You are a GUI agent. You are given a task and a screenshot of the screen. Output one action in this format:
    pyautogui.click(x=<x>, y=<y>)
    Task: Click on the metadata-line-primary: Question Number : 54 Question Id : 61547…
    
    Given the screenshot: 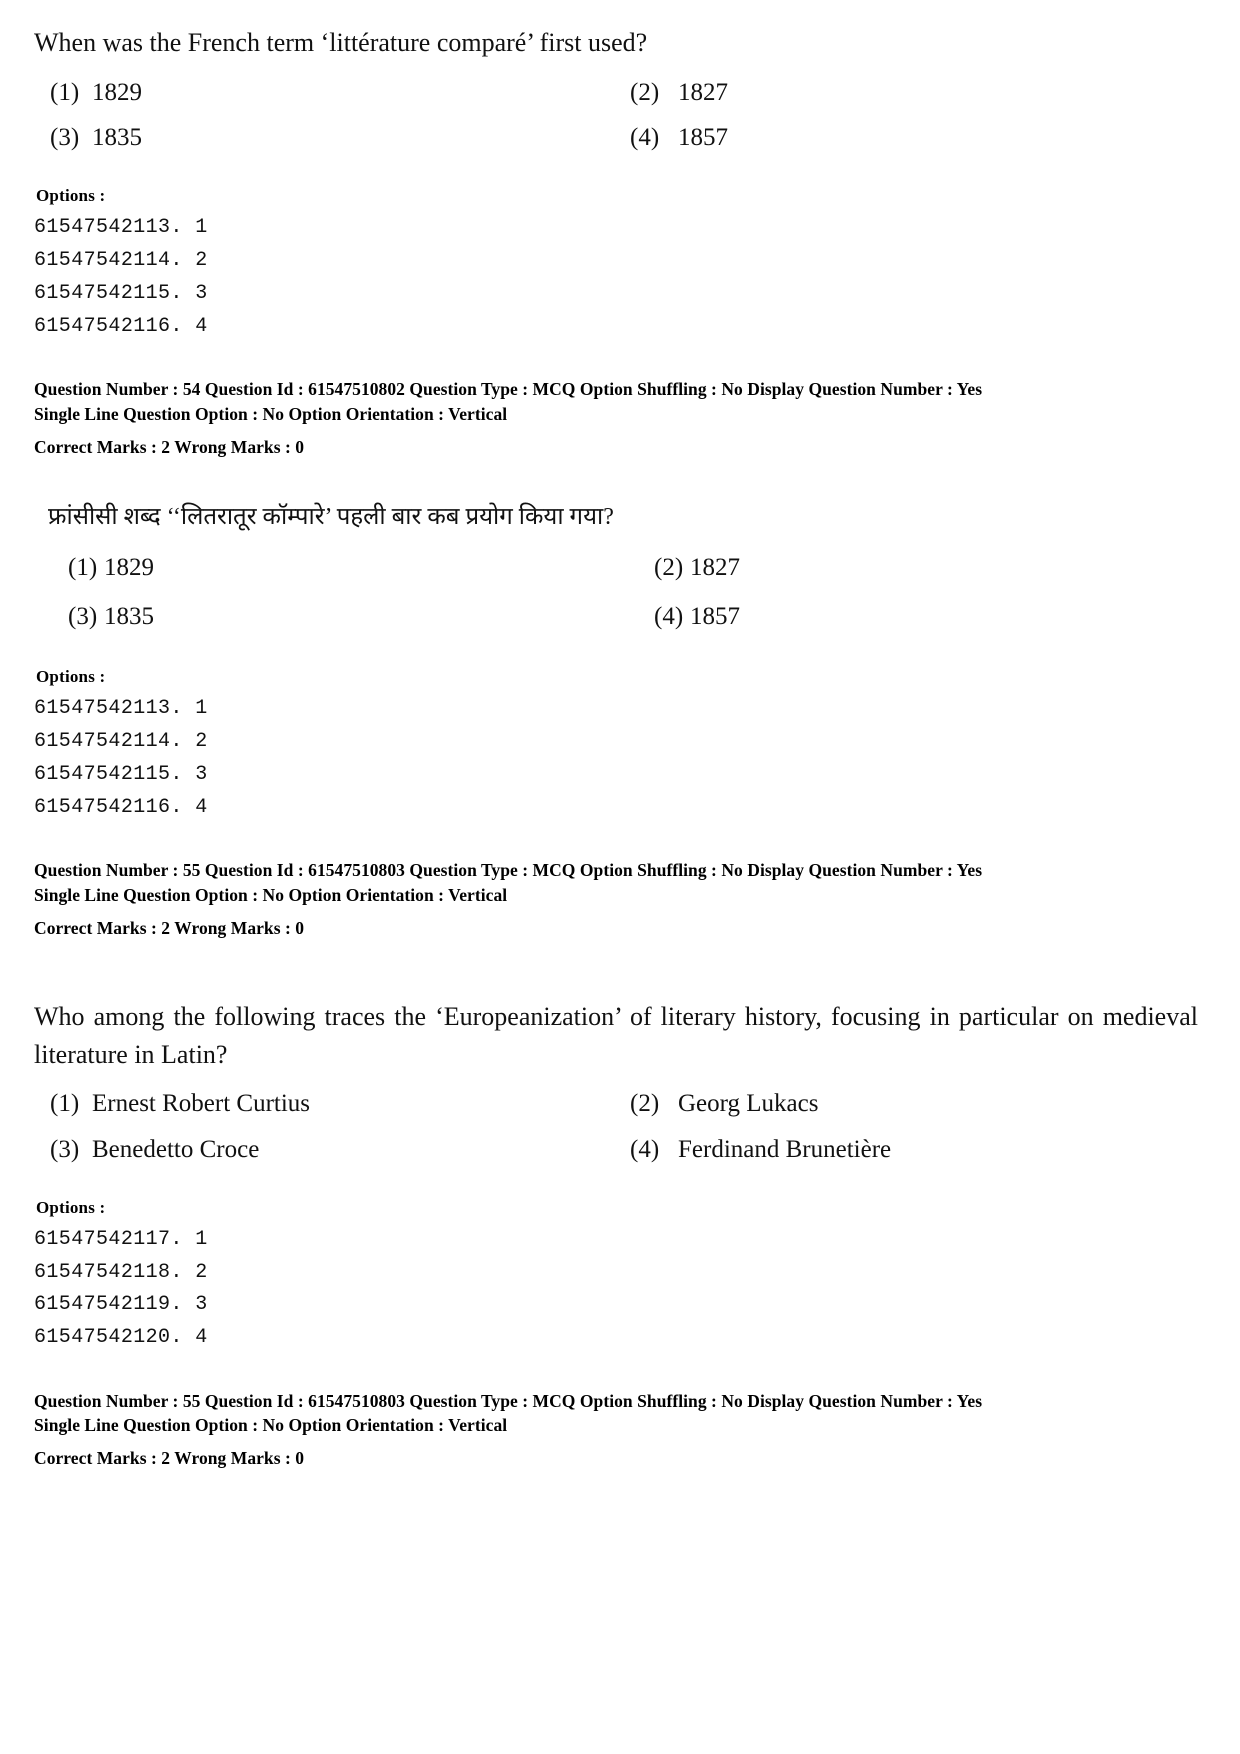 What is the action you would take?
    pyautogui.click(x=508, y=389)
    